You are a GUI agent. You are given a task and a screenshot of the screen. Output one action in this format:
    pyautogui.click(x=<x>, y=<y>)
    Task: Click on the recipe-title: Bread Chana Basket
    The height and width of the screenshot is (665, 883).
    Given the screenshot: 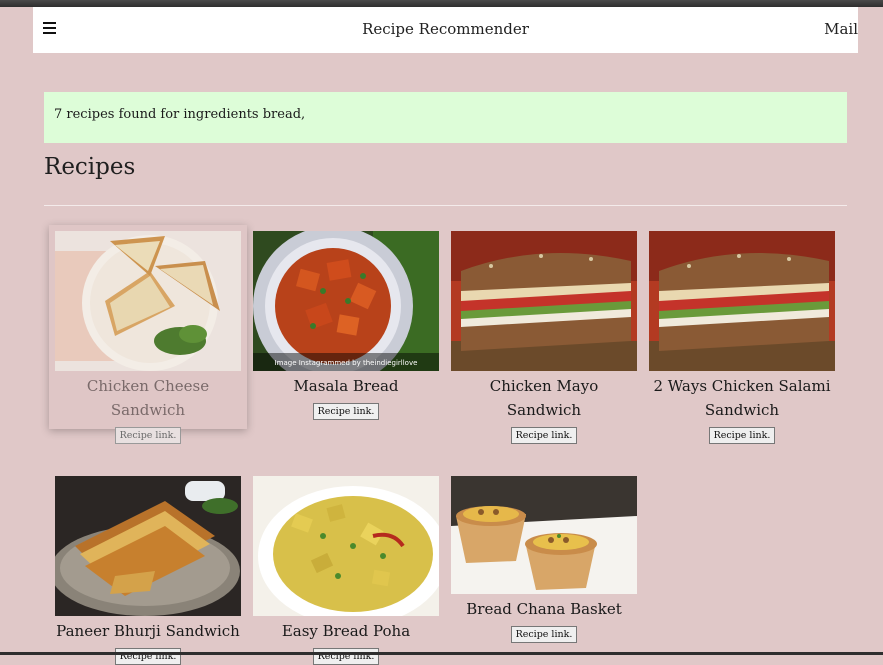 What is the action you would take?
    pyautogui.click(x=544, y=609)
    